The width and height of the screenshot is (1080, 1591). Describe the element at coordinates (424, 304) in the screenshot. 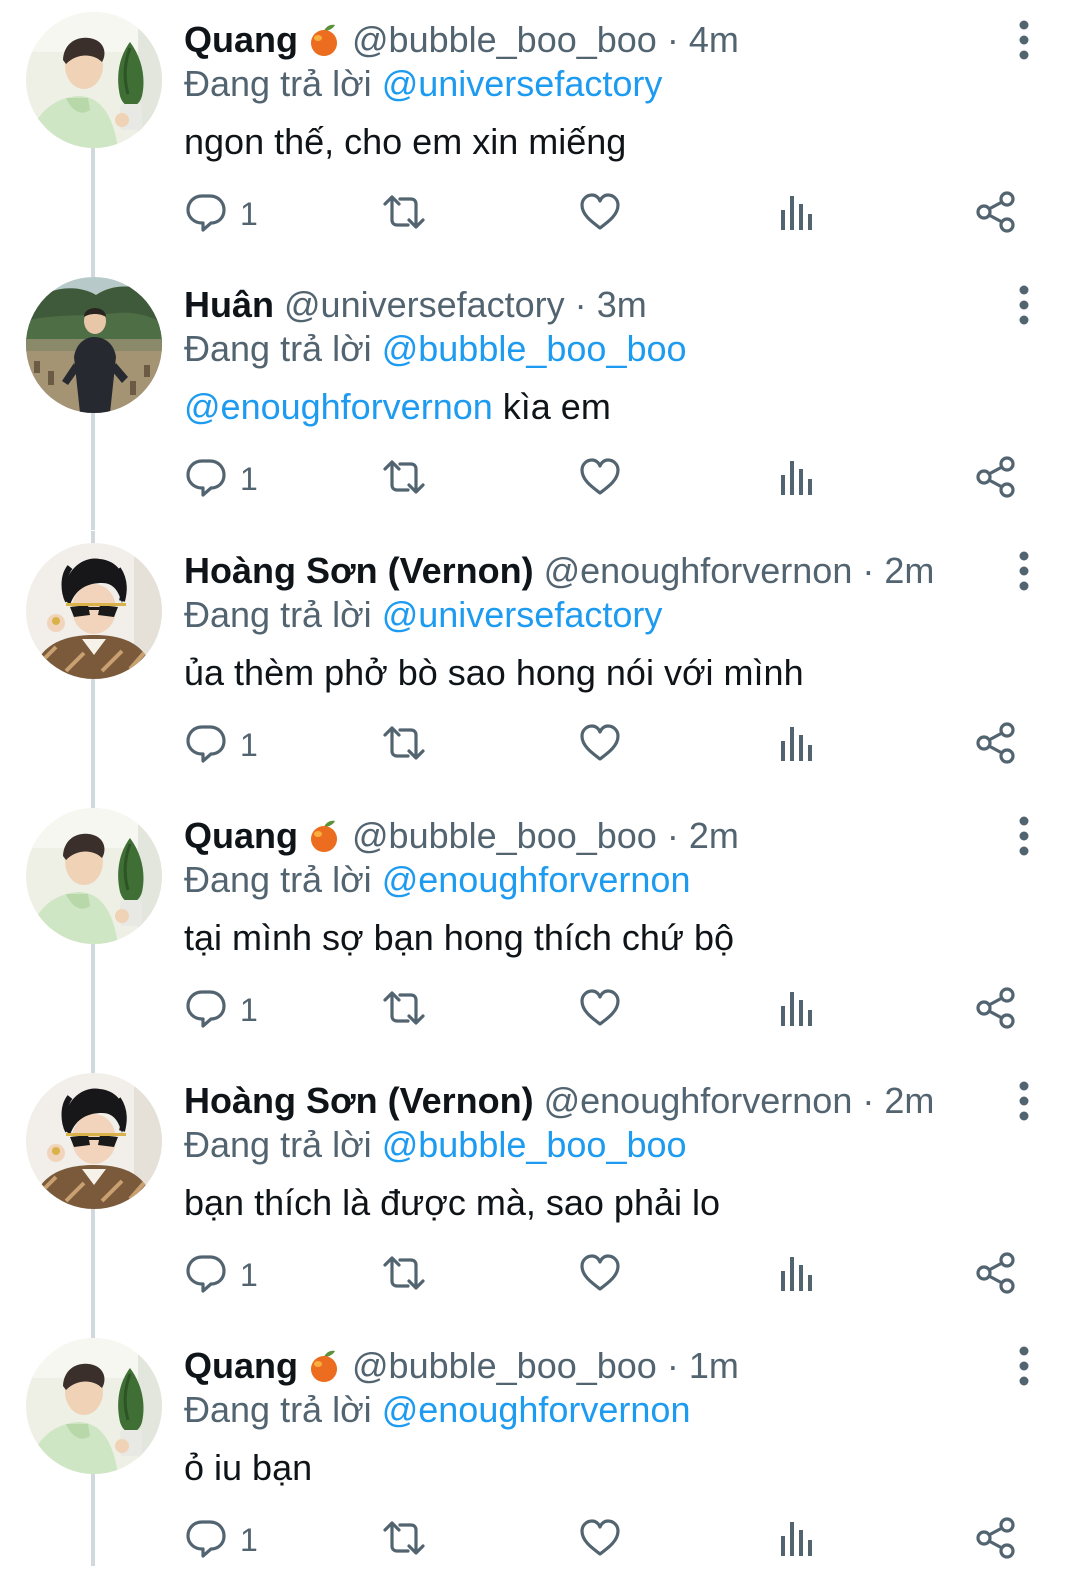

I see `handle: @universefactory` at that location.